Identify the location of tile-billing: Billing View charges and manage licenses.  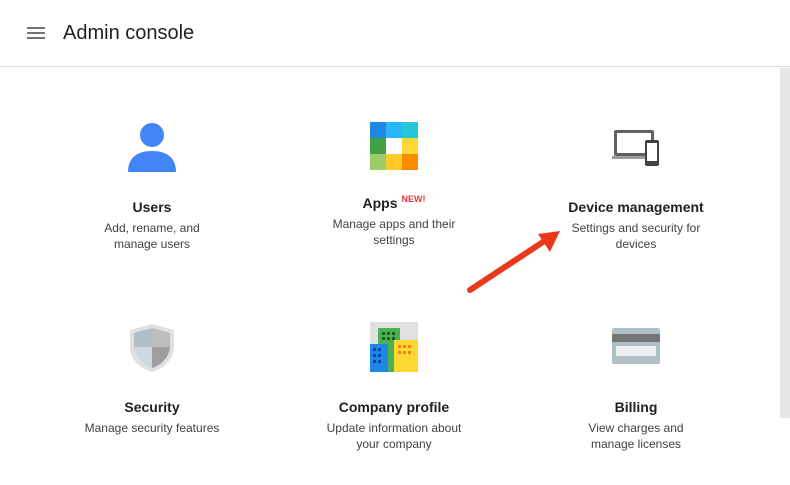
(636, 402).